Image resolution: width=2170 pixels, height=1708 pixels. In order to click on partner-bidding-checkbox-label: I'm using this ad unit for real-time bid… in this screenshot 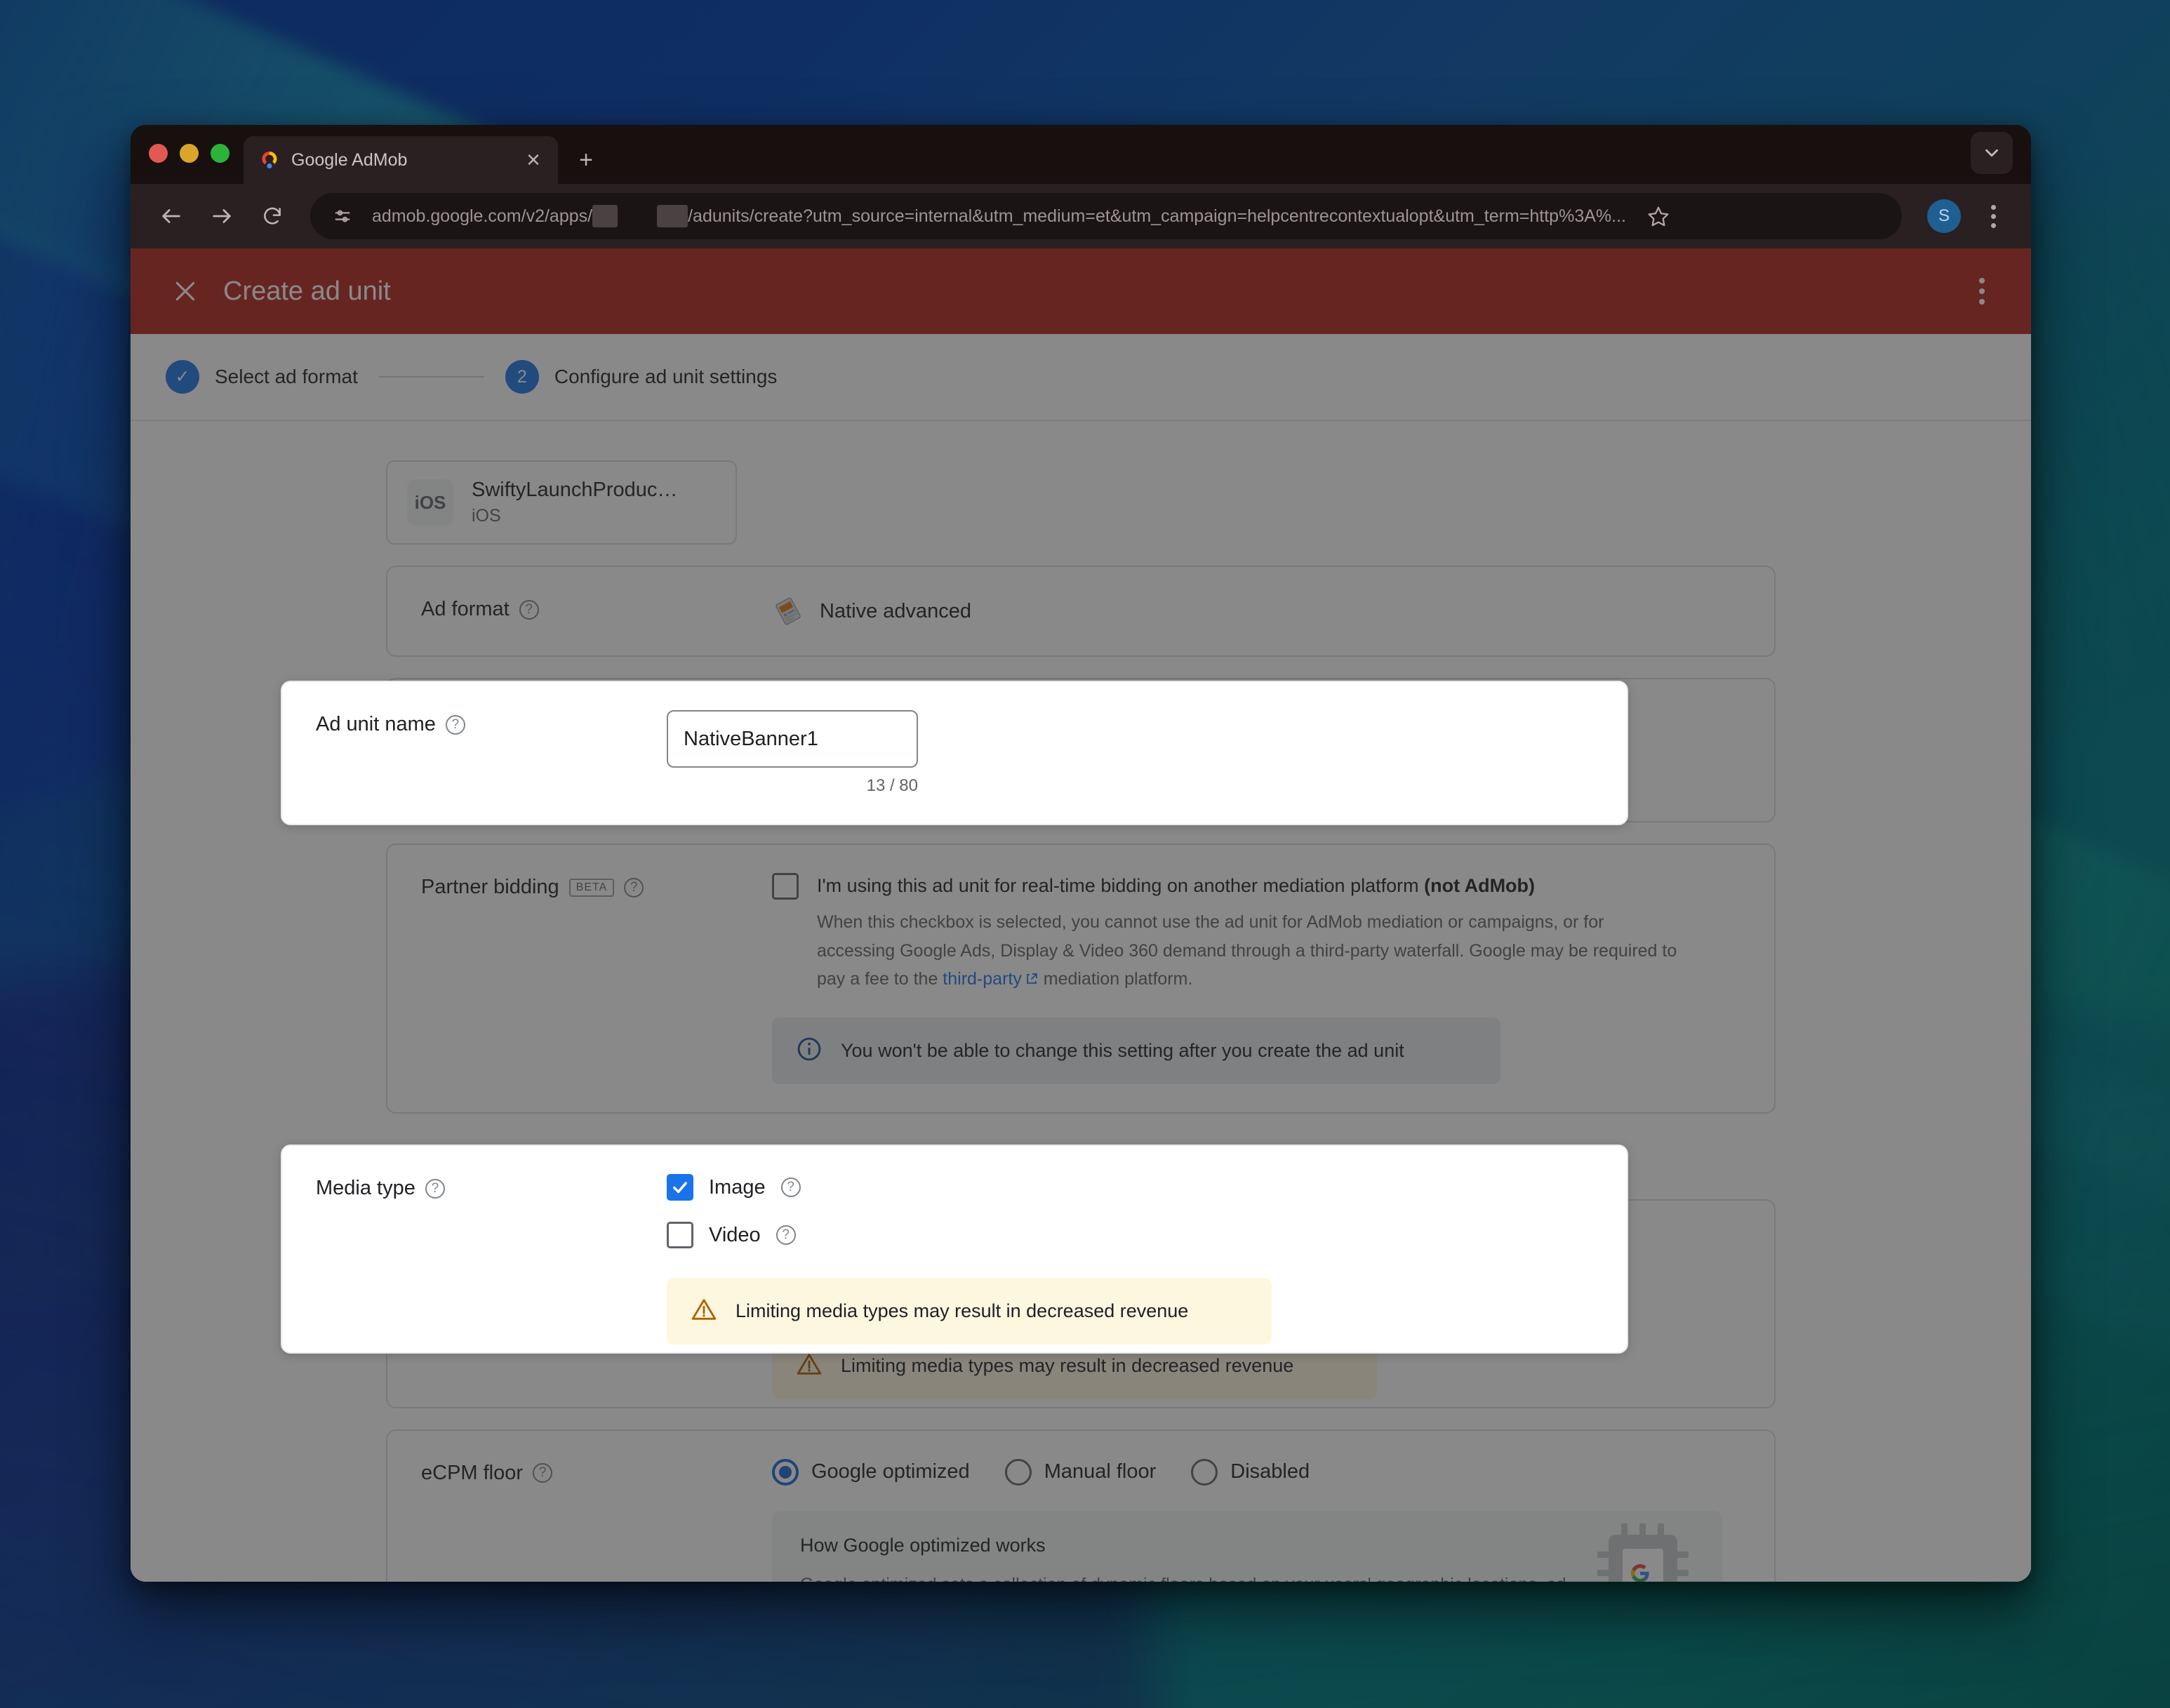, I will do `click(1248, 933)`.